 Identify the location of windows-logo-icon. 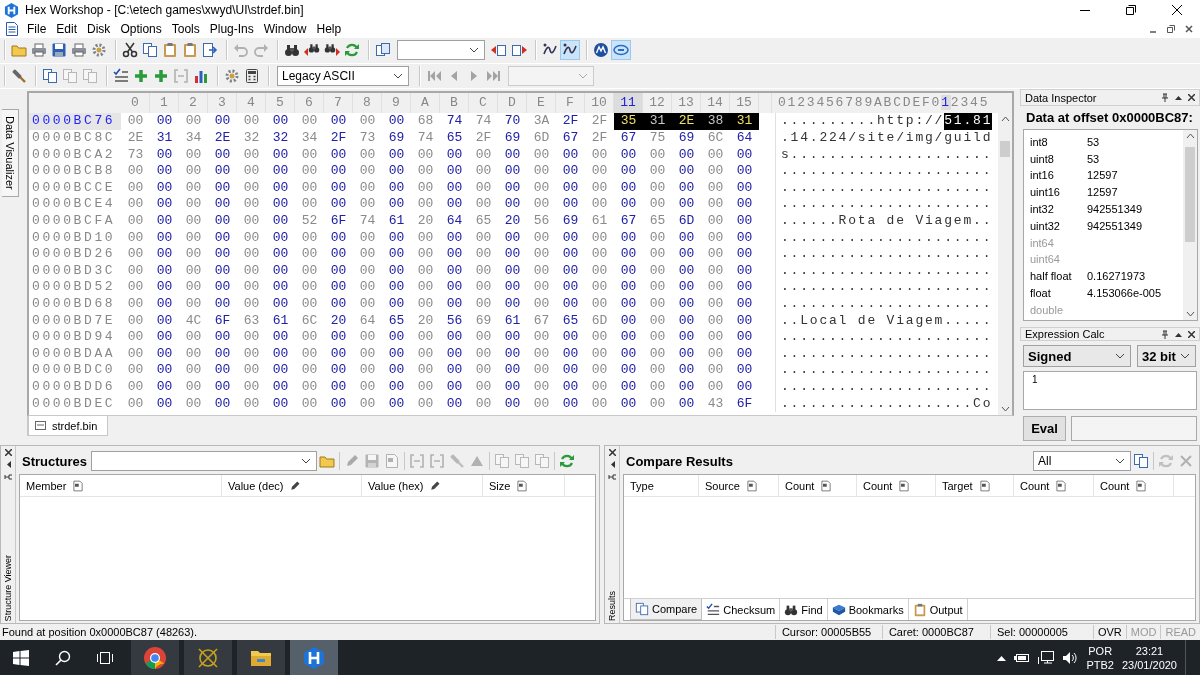
(21, 657).